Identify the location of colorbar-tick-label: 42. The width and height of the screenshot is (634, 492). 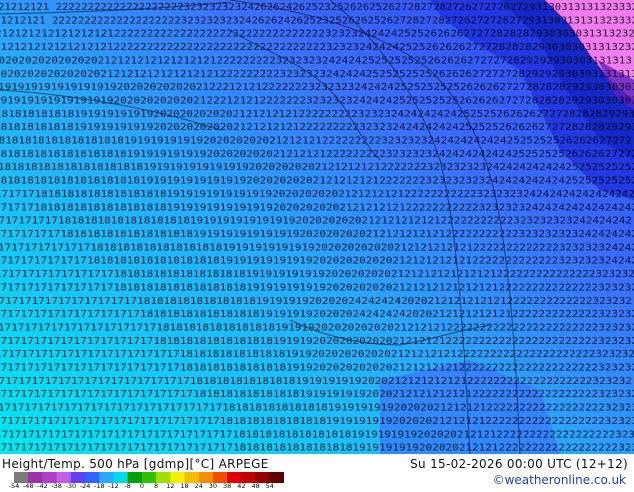
(241, 486).